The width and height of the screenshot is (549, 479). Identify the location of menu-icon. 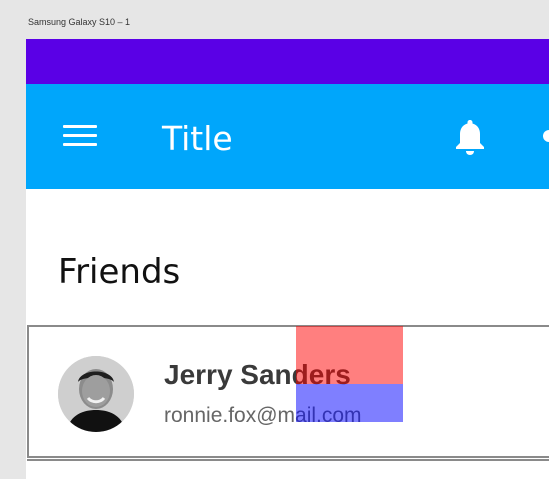
(80, 137).